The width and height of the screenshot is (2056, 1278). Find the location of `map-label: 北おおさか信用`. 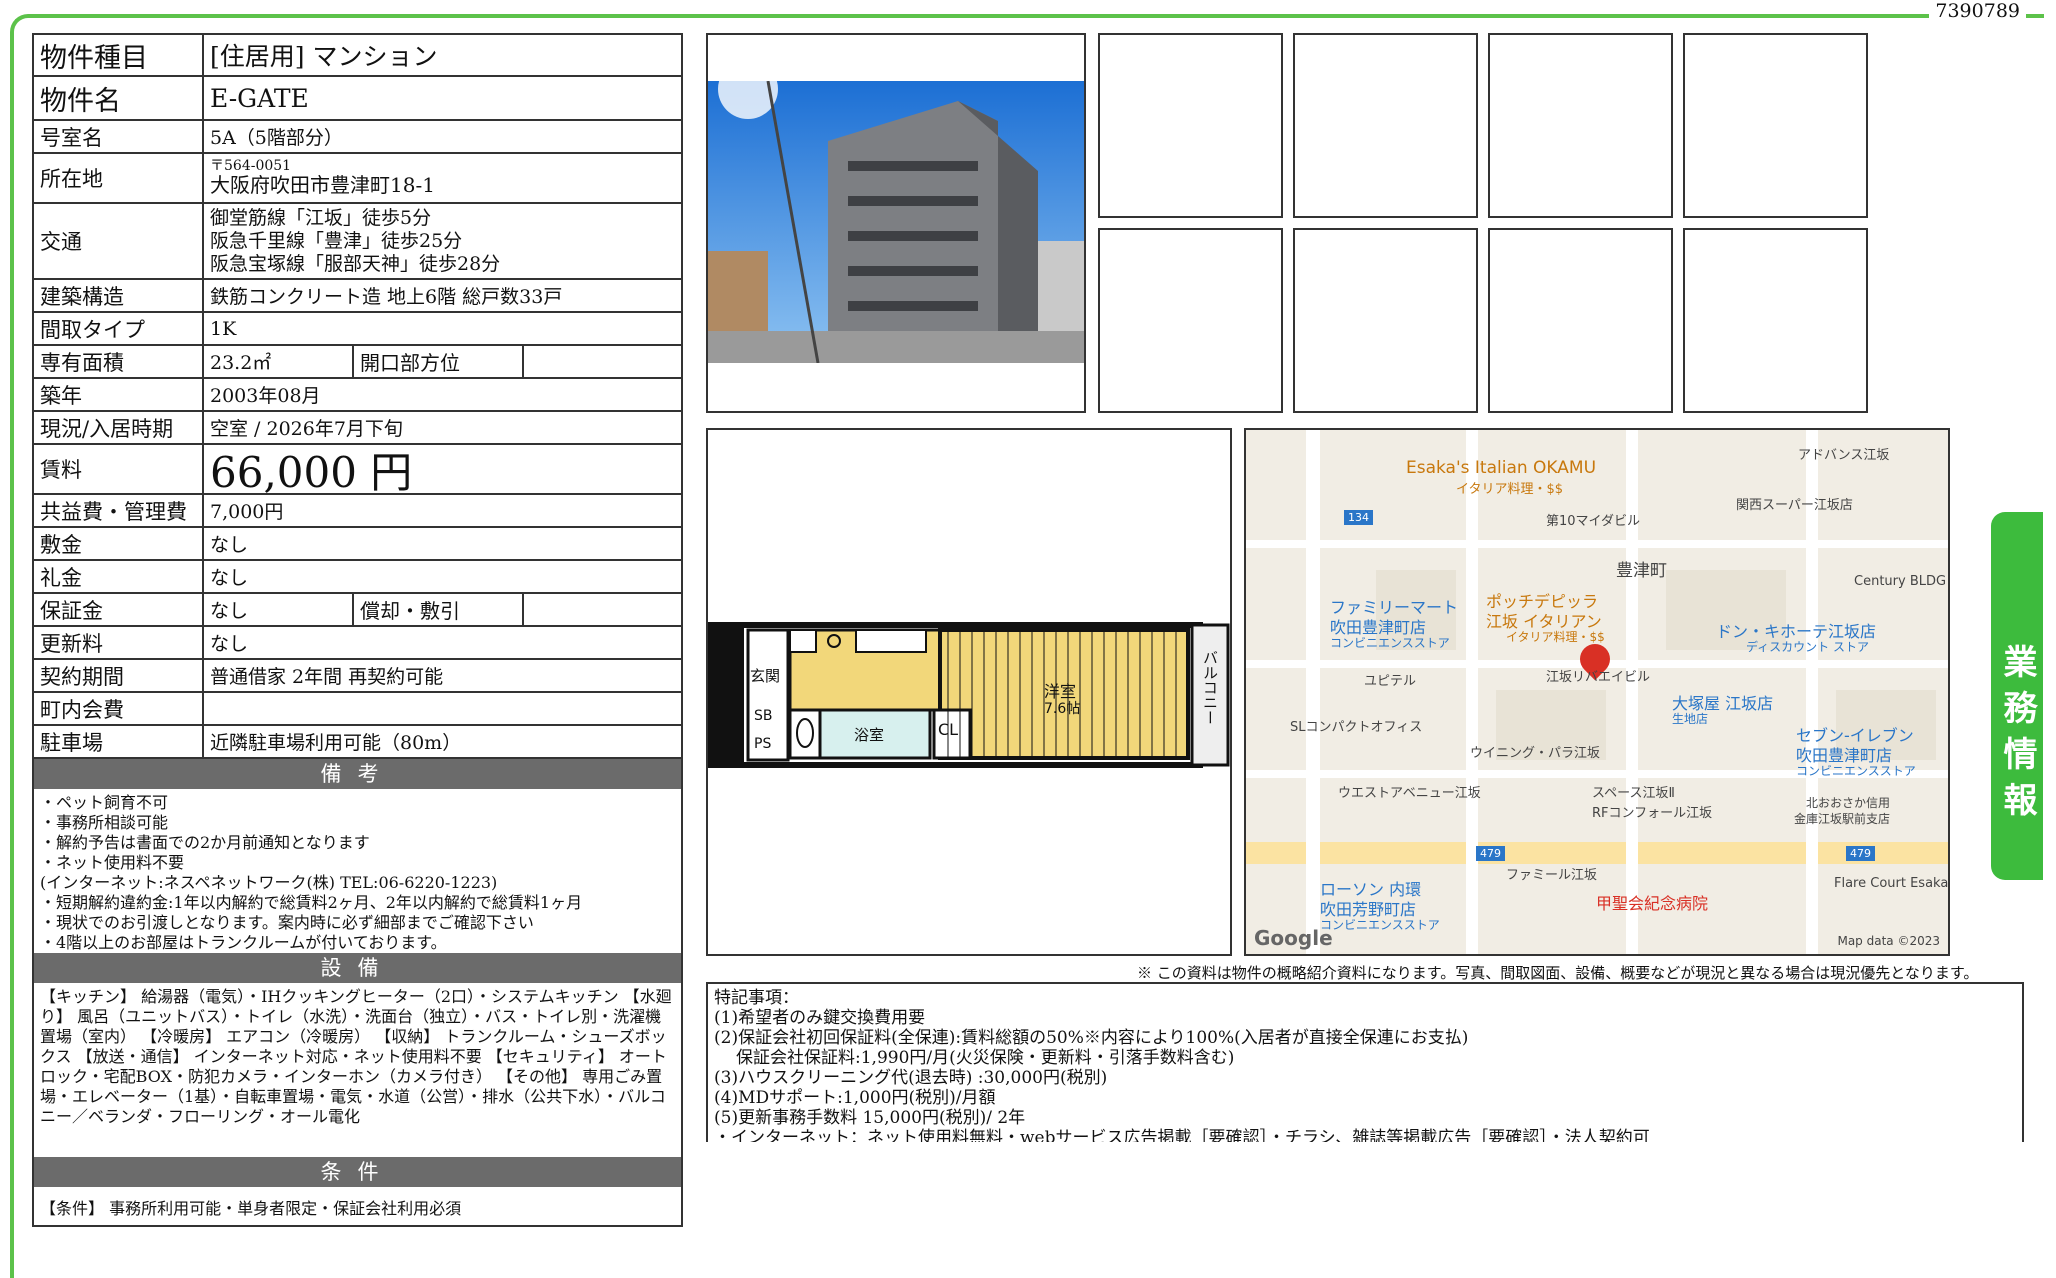

map-label: 北おおさか信用 is located at coordinates (1848, 803).